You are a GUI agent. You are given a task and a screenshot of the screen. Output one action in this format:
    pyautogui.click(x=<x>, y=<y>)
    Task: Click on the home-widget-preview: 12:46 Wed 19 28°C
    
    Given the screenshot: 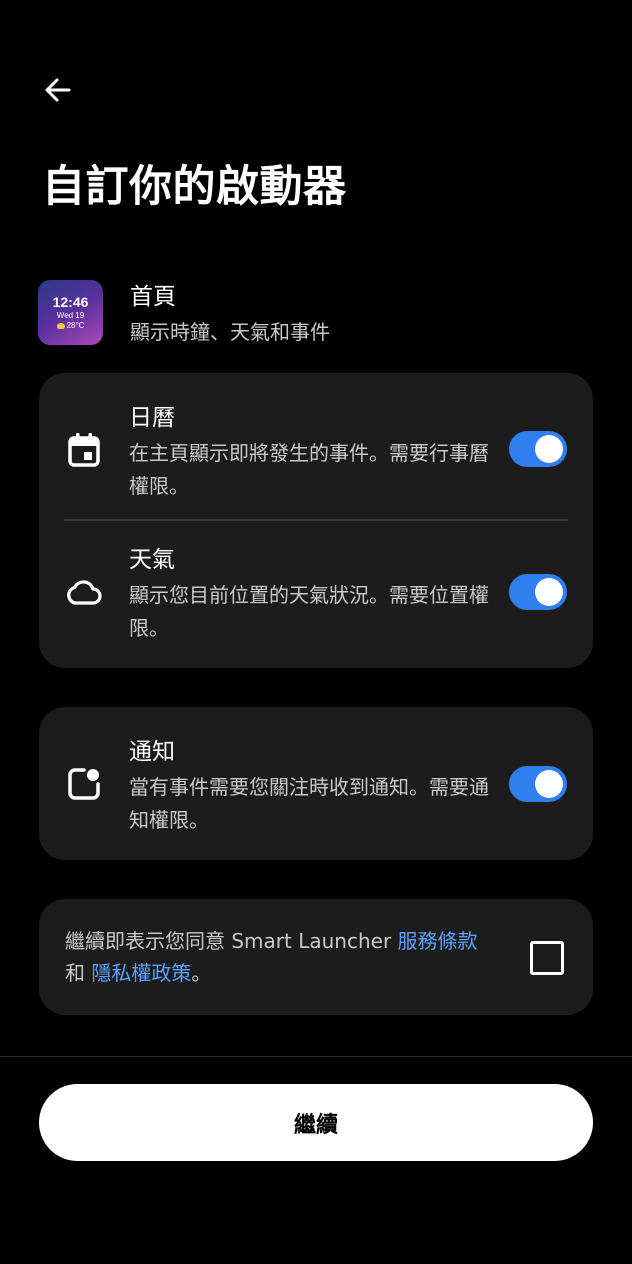 What is the action you would take?
    pyautogui.click(x=70, y=312)
    